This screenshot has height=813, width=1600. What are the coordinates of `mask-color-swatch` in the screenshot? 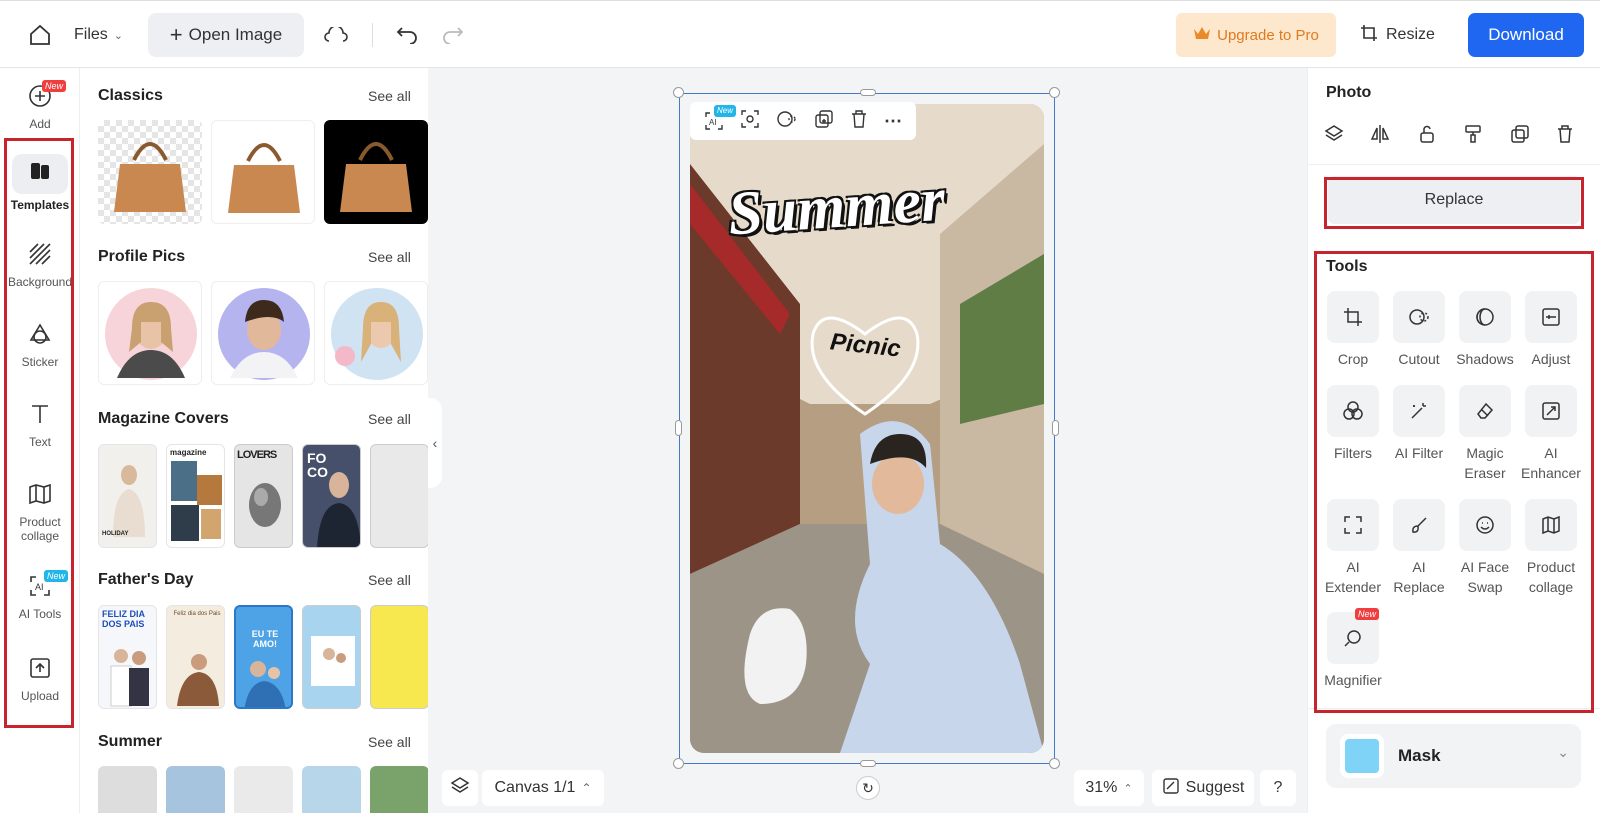 It's located at (1362, 756).